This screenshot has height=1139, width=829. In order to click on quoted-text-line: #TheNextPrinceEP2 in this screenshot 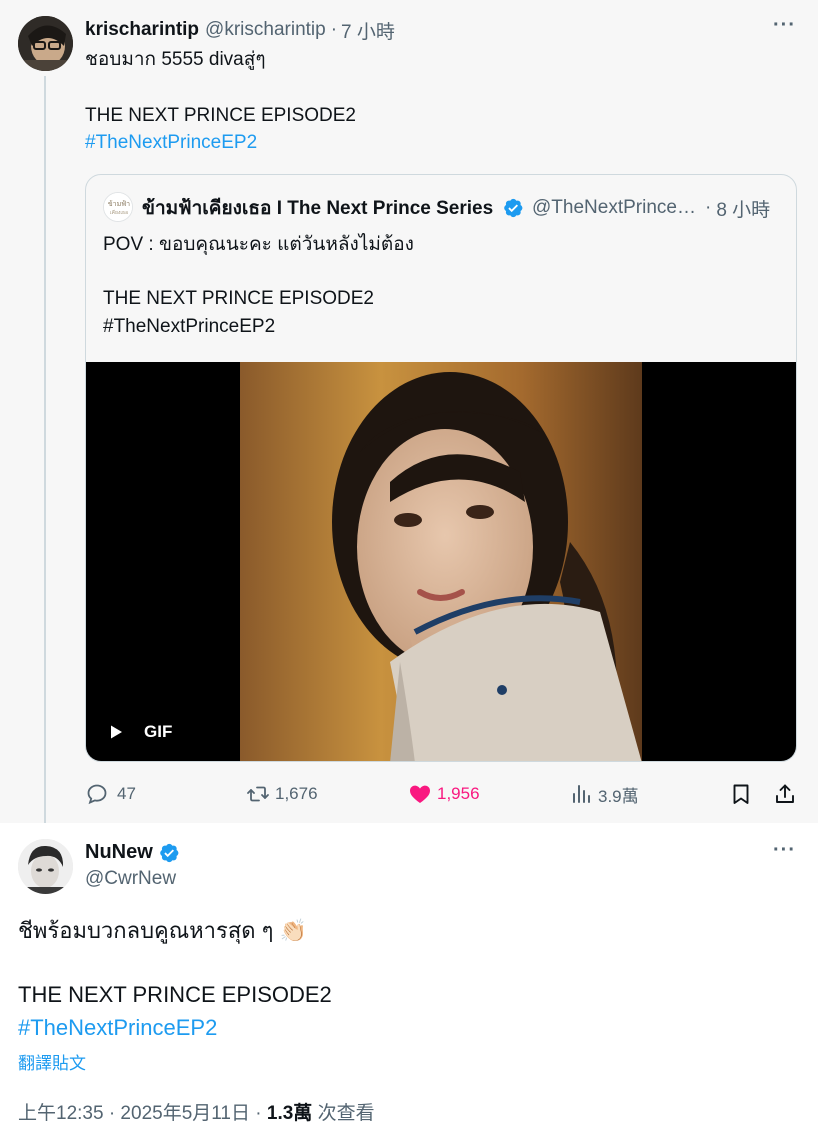, I will do `click(189, 326)`.